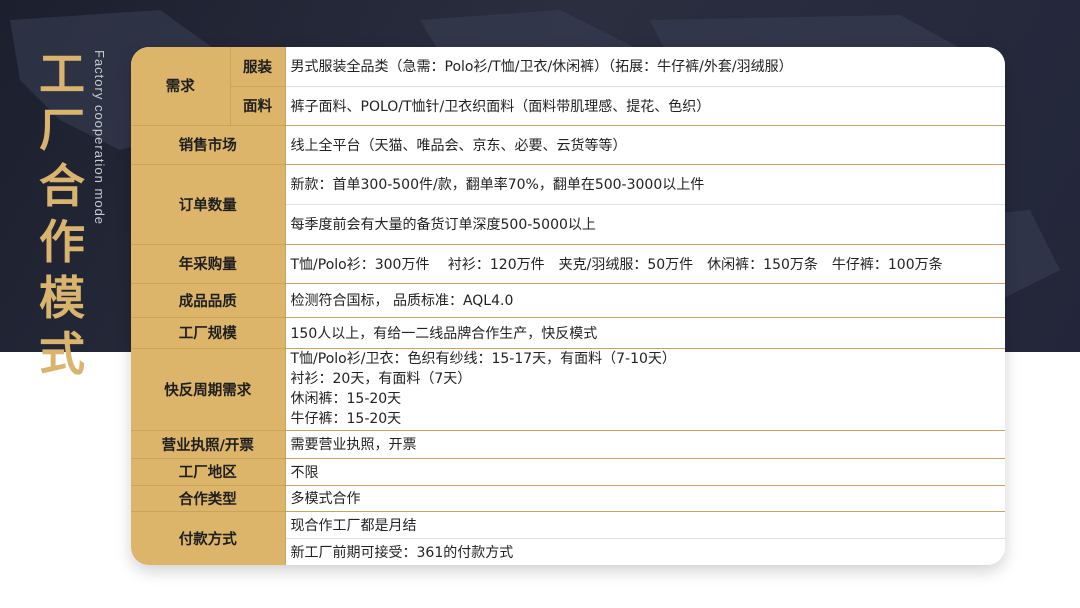 The width and height of the screenshot is (1080, 608). What do you see at coordinates (483, 359) in the screenshot?
I see `cell-line: T恤/Polo衫/卫衣：色织有纱线：15-17天，有面料（7-10天）` at bounding box center [483, 359].